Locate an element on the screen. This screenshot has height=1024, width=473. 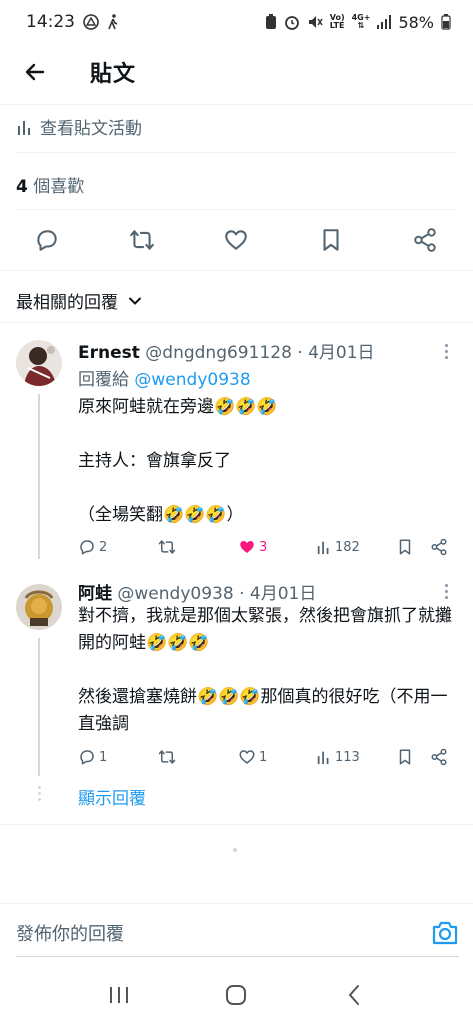
battery-icon is located at coordinates (446, 22).